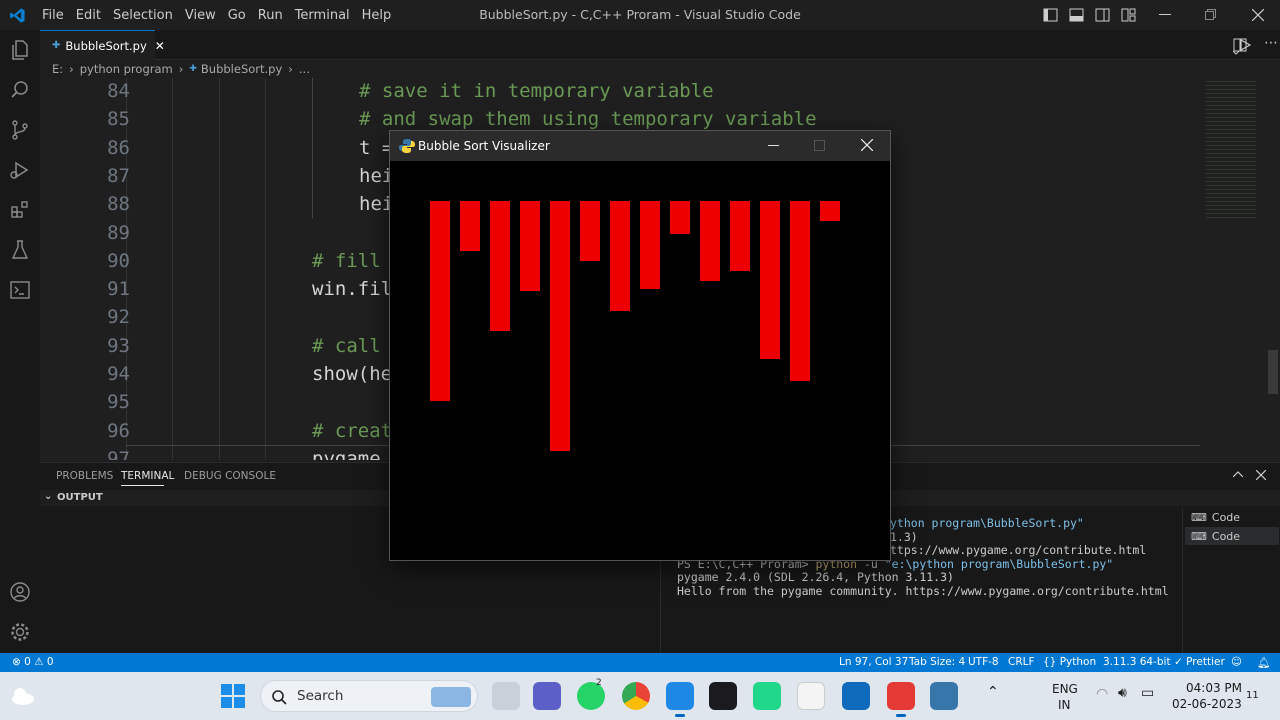 The width and height of the screenshot is (1280, 720). I want to click on accounts-icon, so click(20, 592).